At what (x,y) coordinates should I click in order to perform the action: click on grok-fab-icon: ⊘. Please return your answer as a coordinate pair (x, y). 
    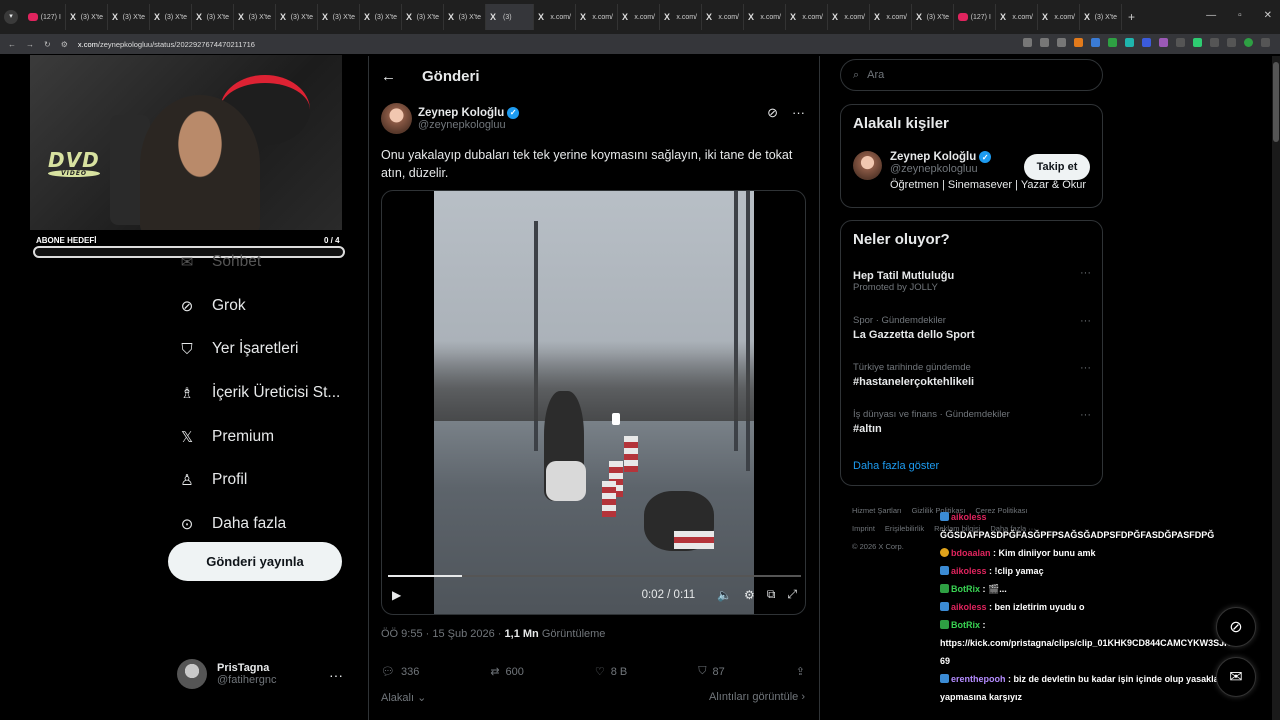
    Looking at the image, I should click on (1236, 627).